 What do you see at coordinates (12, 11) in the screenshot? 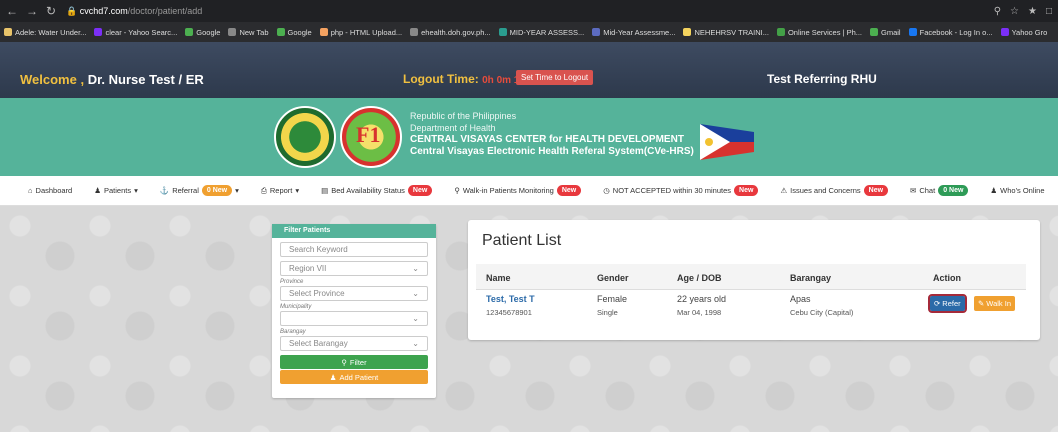
I see `back-icon: ←` at bounding box center [12, 11].